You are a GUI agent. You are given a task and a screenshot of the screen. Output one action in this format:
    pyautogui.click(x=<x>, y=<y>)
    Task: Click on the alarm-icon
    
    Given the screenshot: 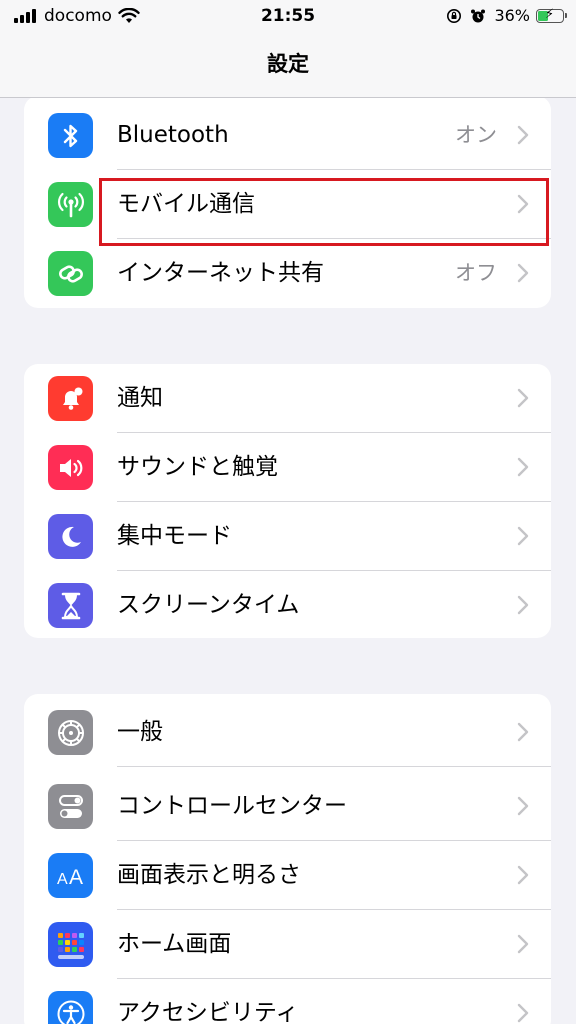 What is the action you would take?
    pyautogui.click(x=478, y=15)
    